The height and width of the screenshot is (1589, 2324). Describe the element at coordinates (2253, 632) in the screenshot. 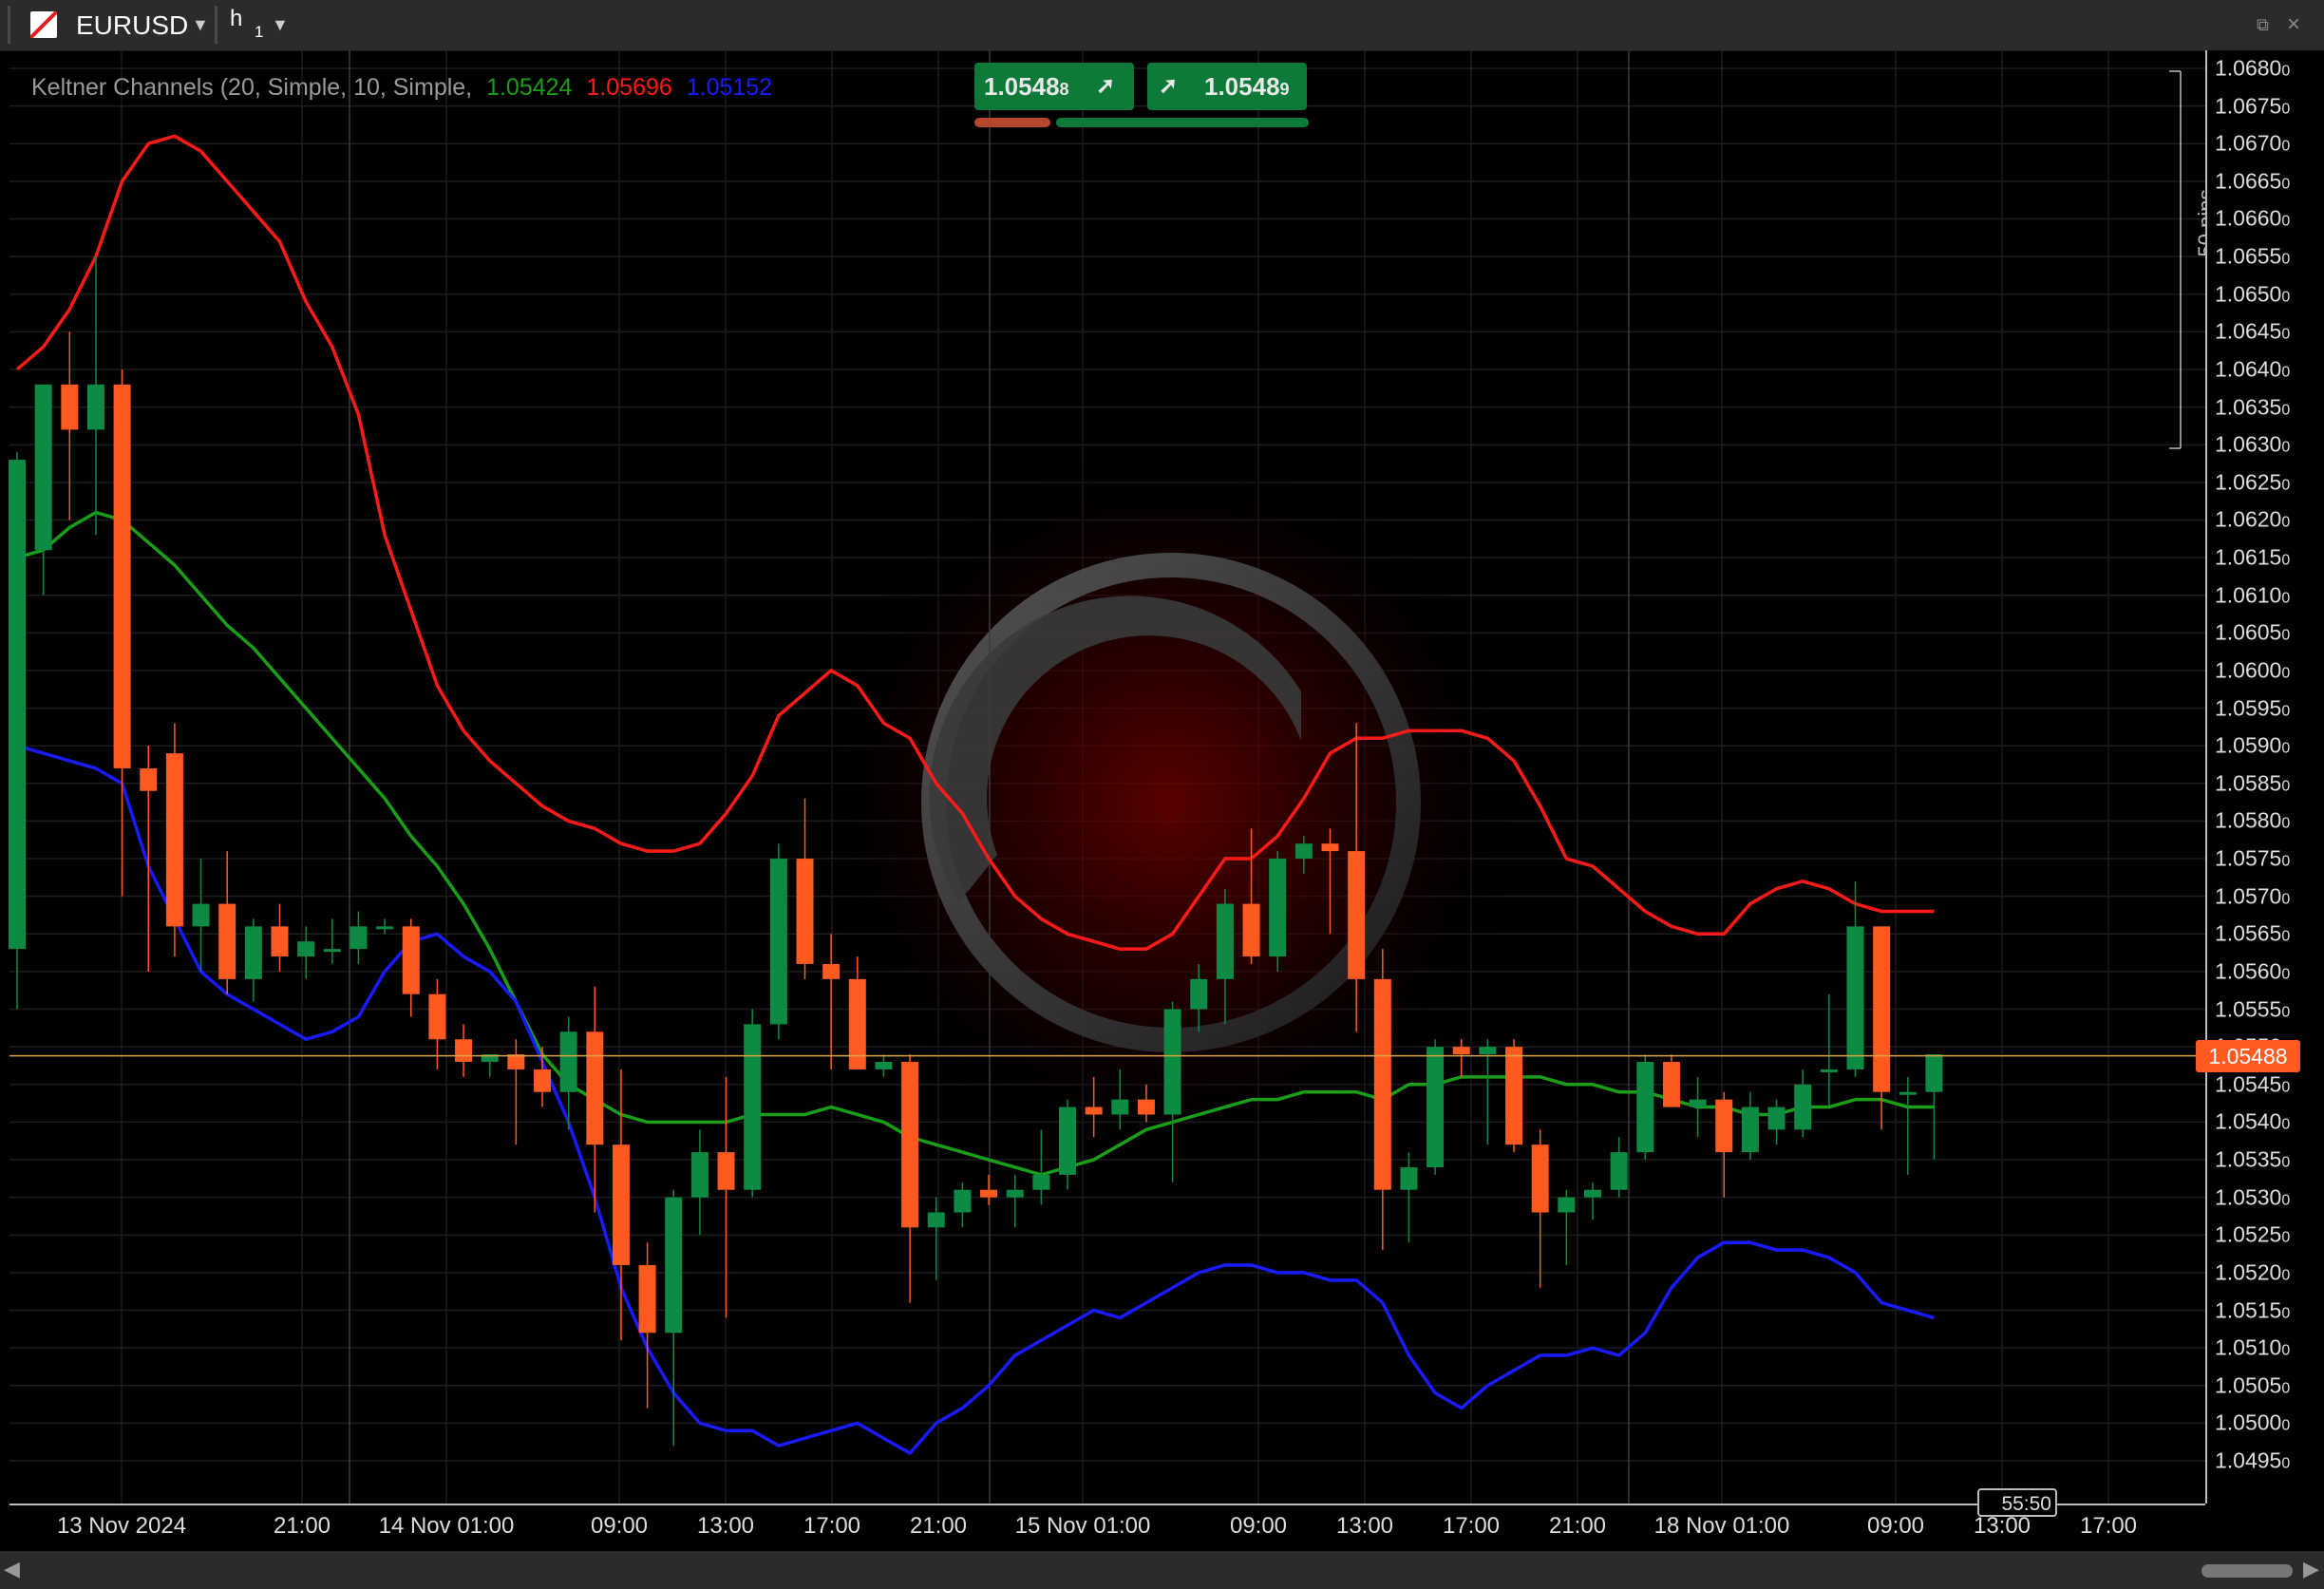

I see `price-tick-label: 1.06050` at that location.